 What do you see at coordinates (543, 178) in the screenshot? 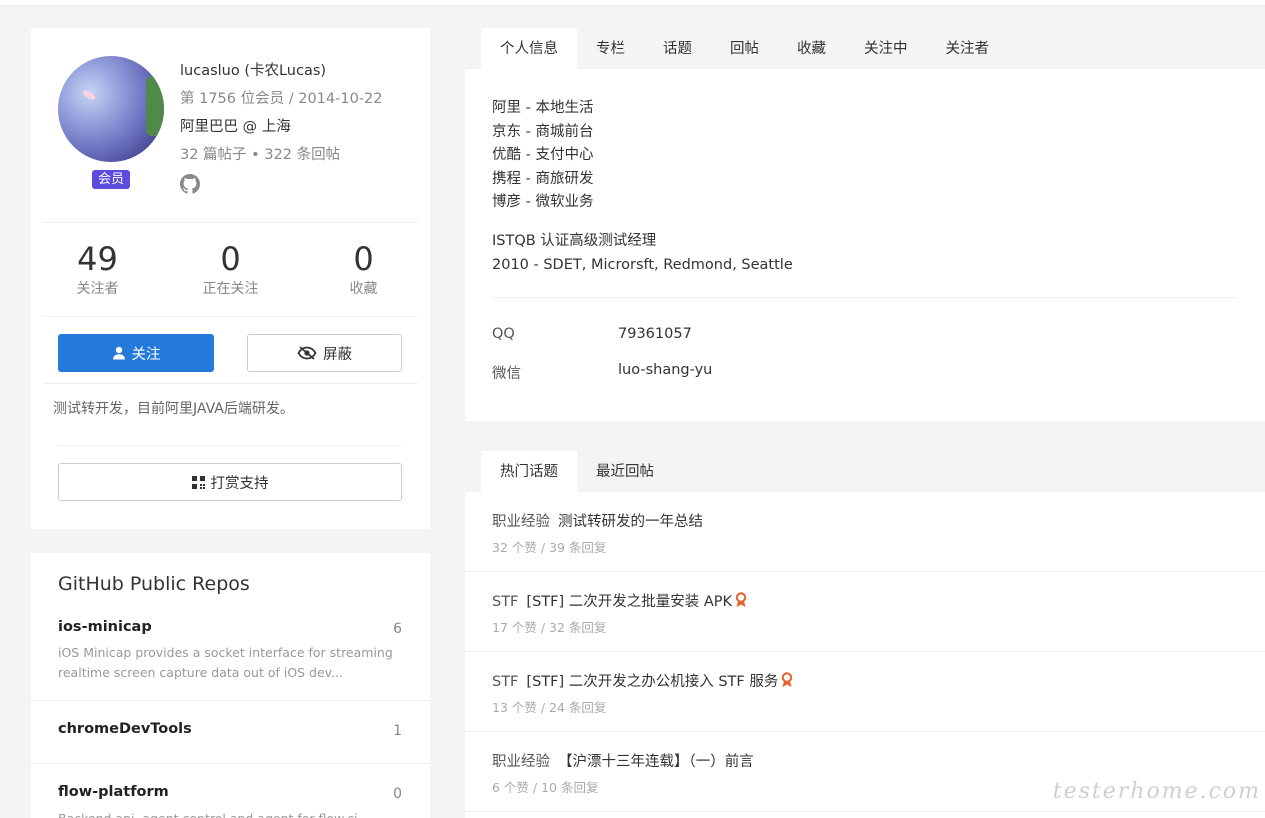
I see `work-line: 携程 - 商旅研发` at bounding box center [543, 178].